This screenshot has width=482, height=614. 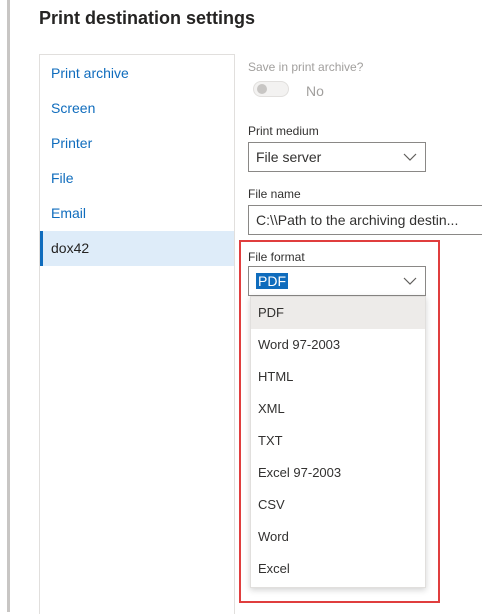 What do you see at coordinates (272, 281) in the screenshot?
I see `file-format-value: PDF` at bounding box center [272, 281].